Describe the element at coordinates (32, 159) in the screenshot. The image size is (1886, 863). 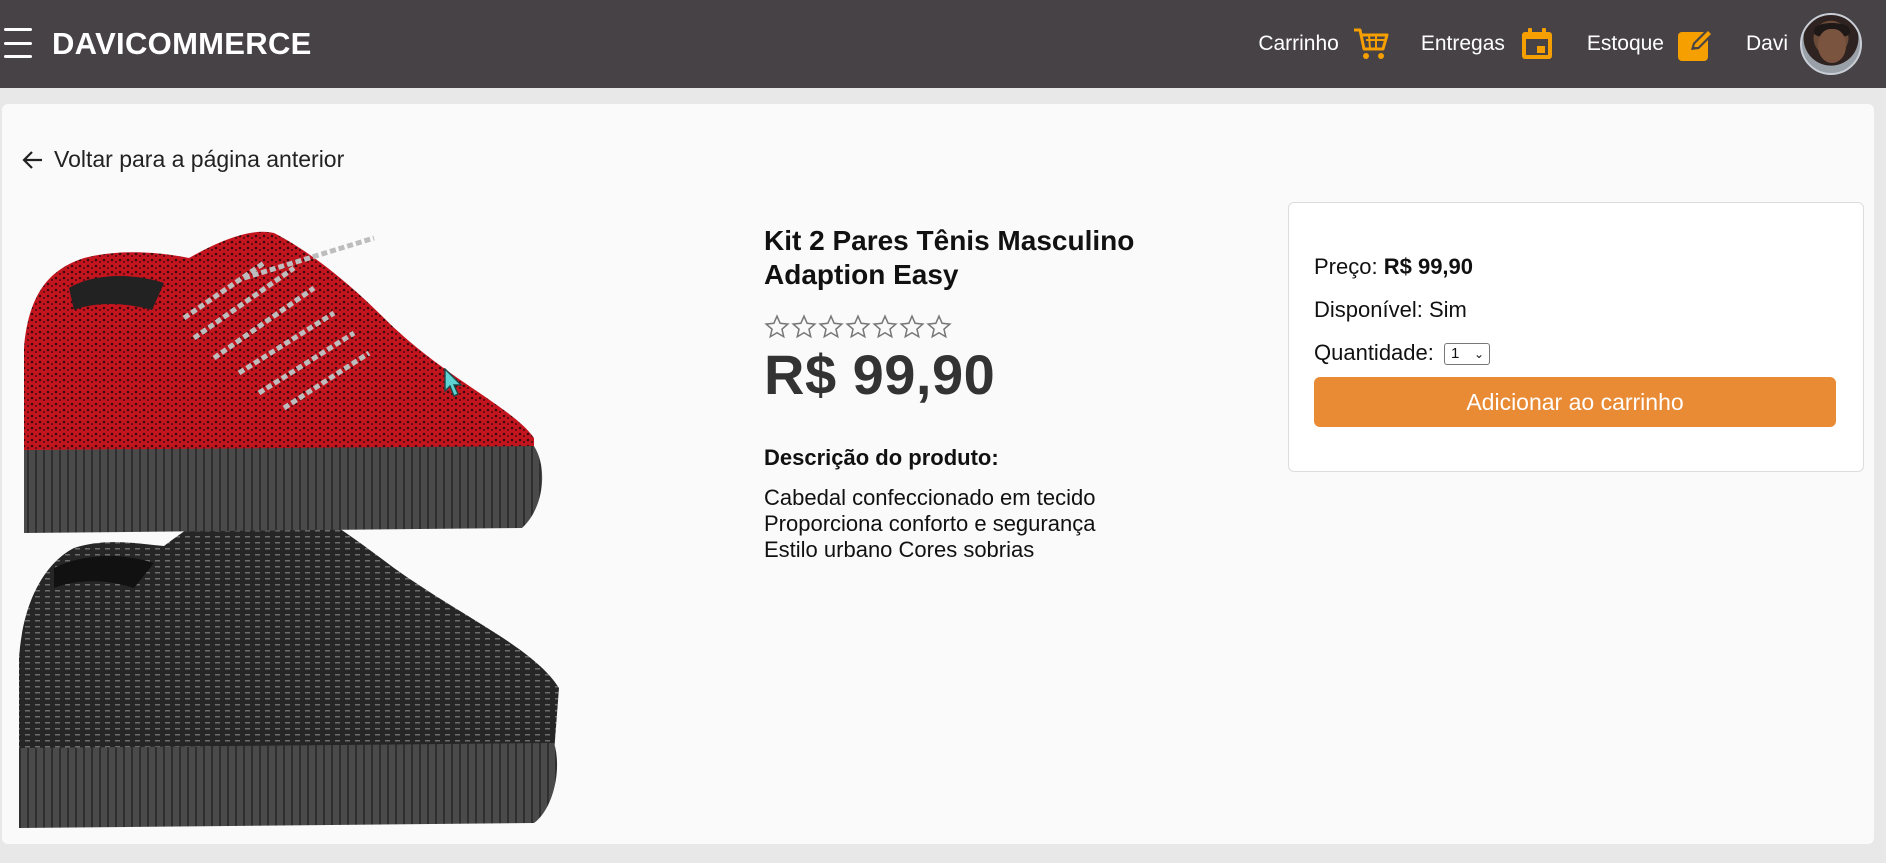
I see `arrow-left-icon` at that location.